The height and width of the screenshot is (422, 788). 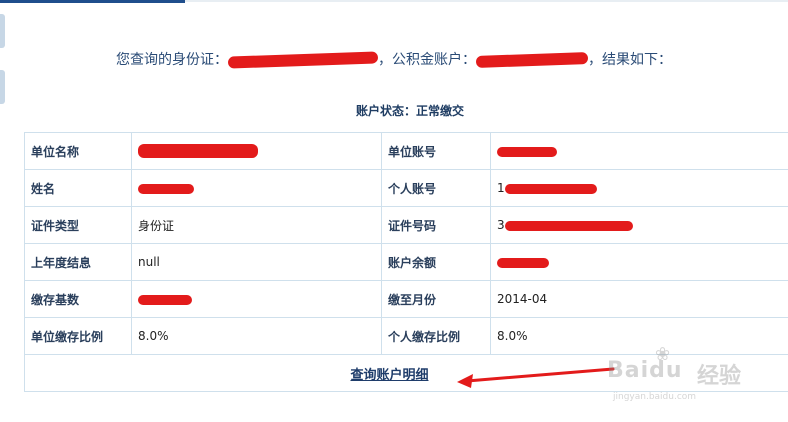 I want to click on label-id-number: 证件号码, so click(x=436, y=225).